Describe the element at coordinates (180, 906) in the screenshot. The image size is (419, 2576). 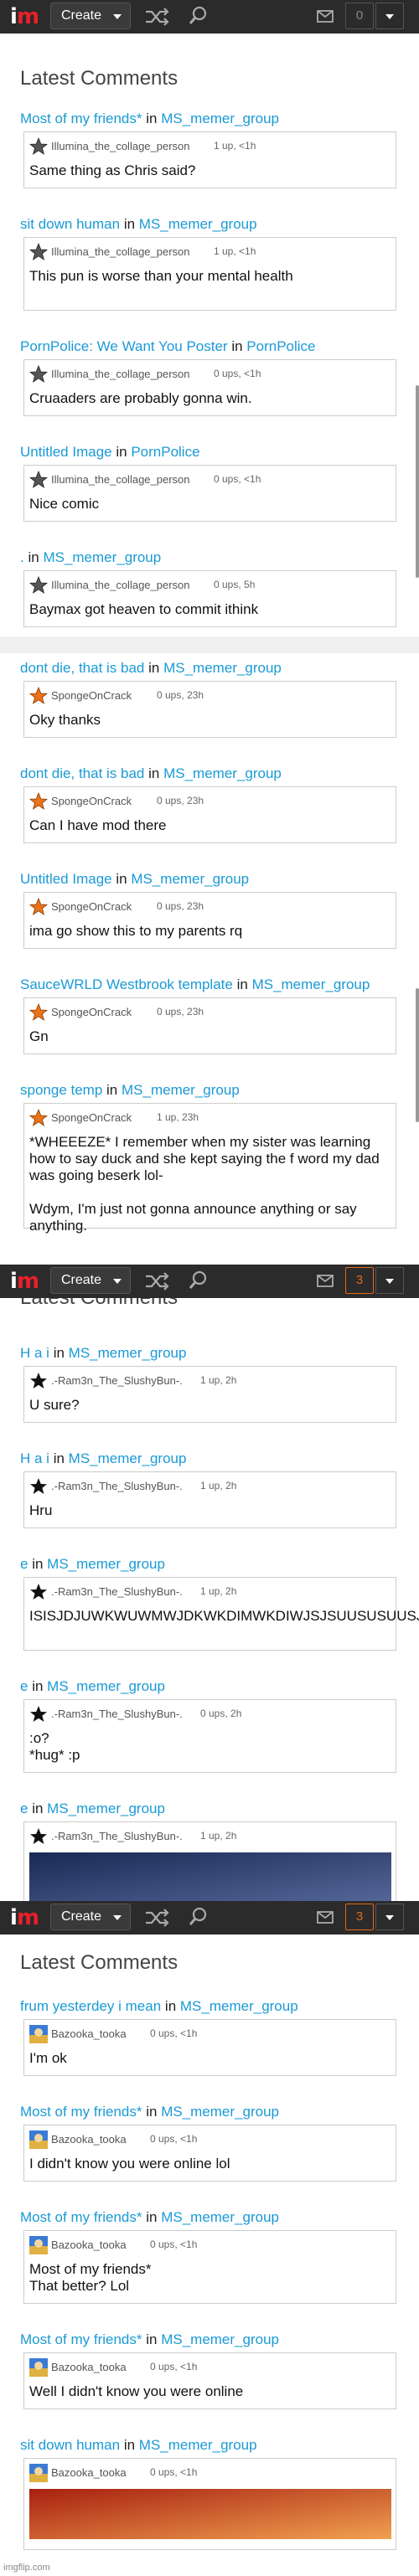
I see `points-age: 0 ups, 23h` at that location.